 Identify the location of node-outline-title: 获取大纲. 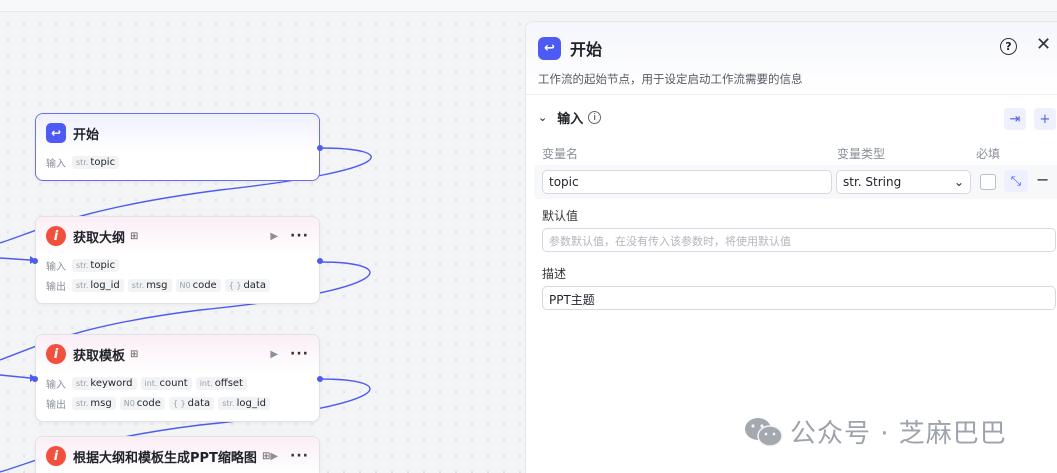
(99, 238).